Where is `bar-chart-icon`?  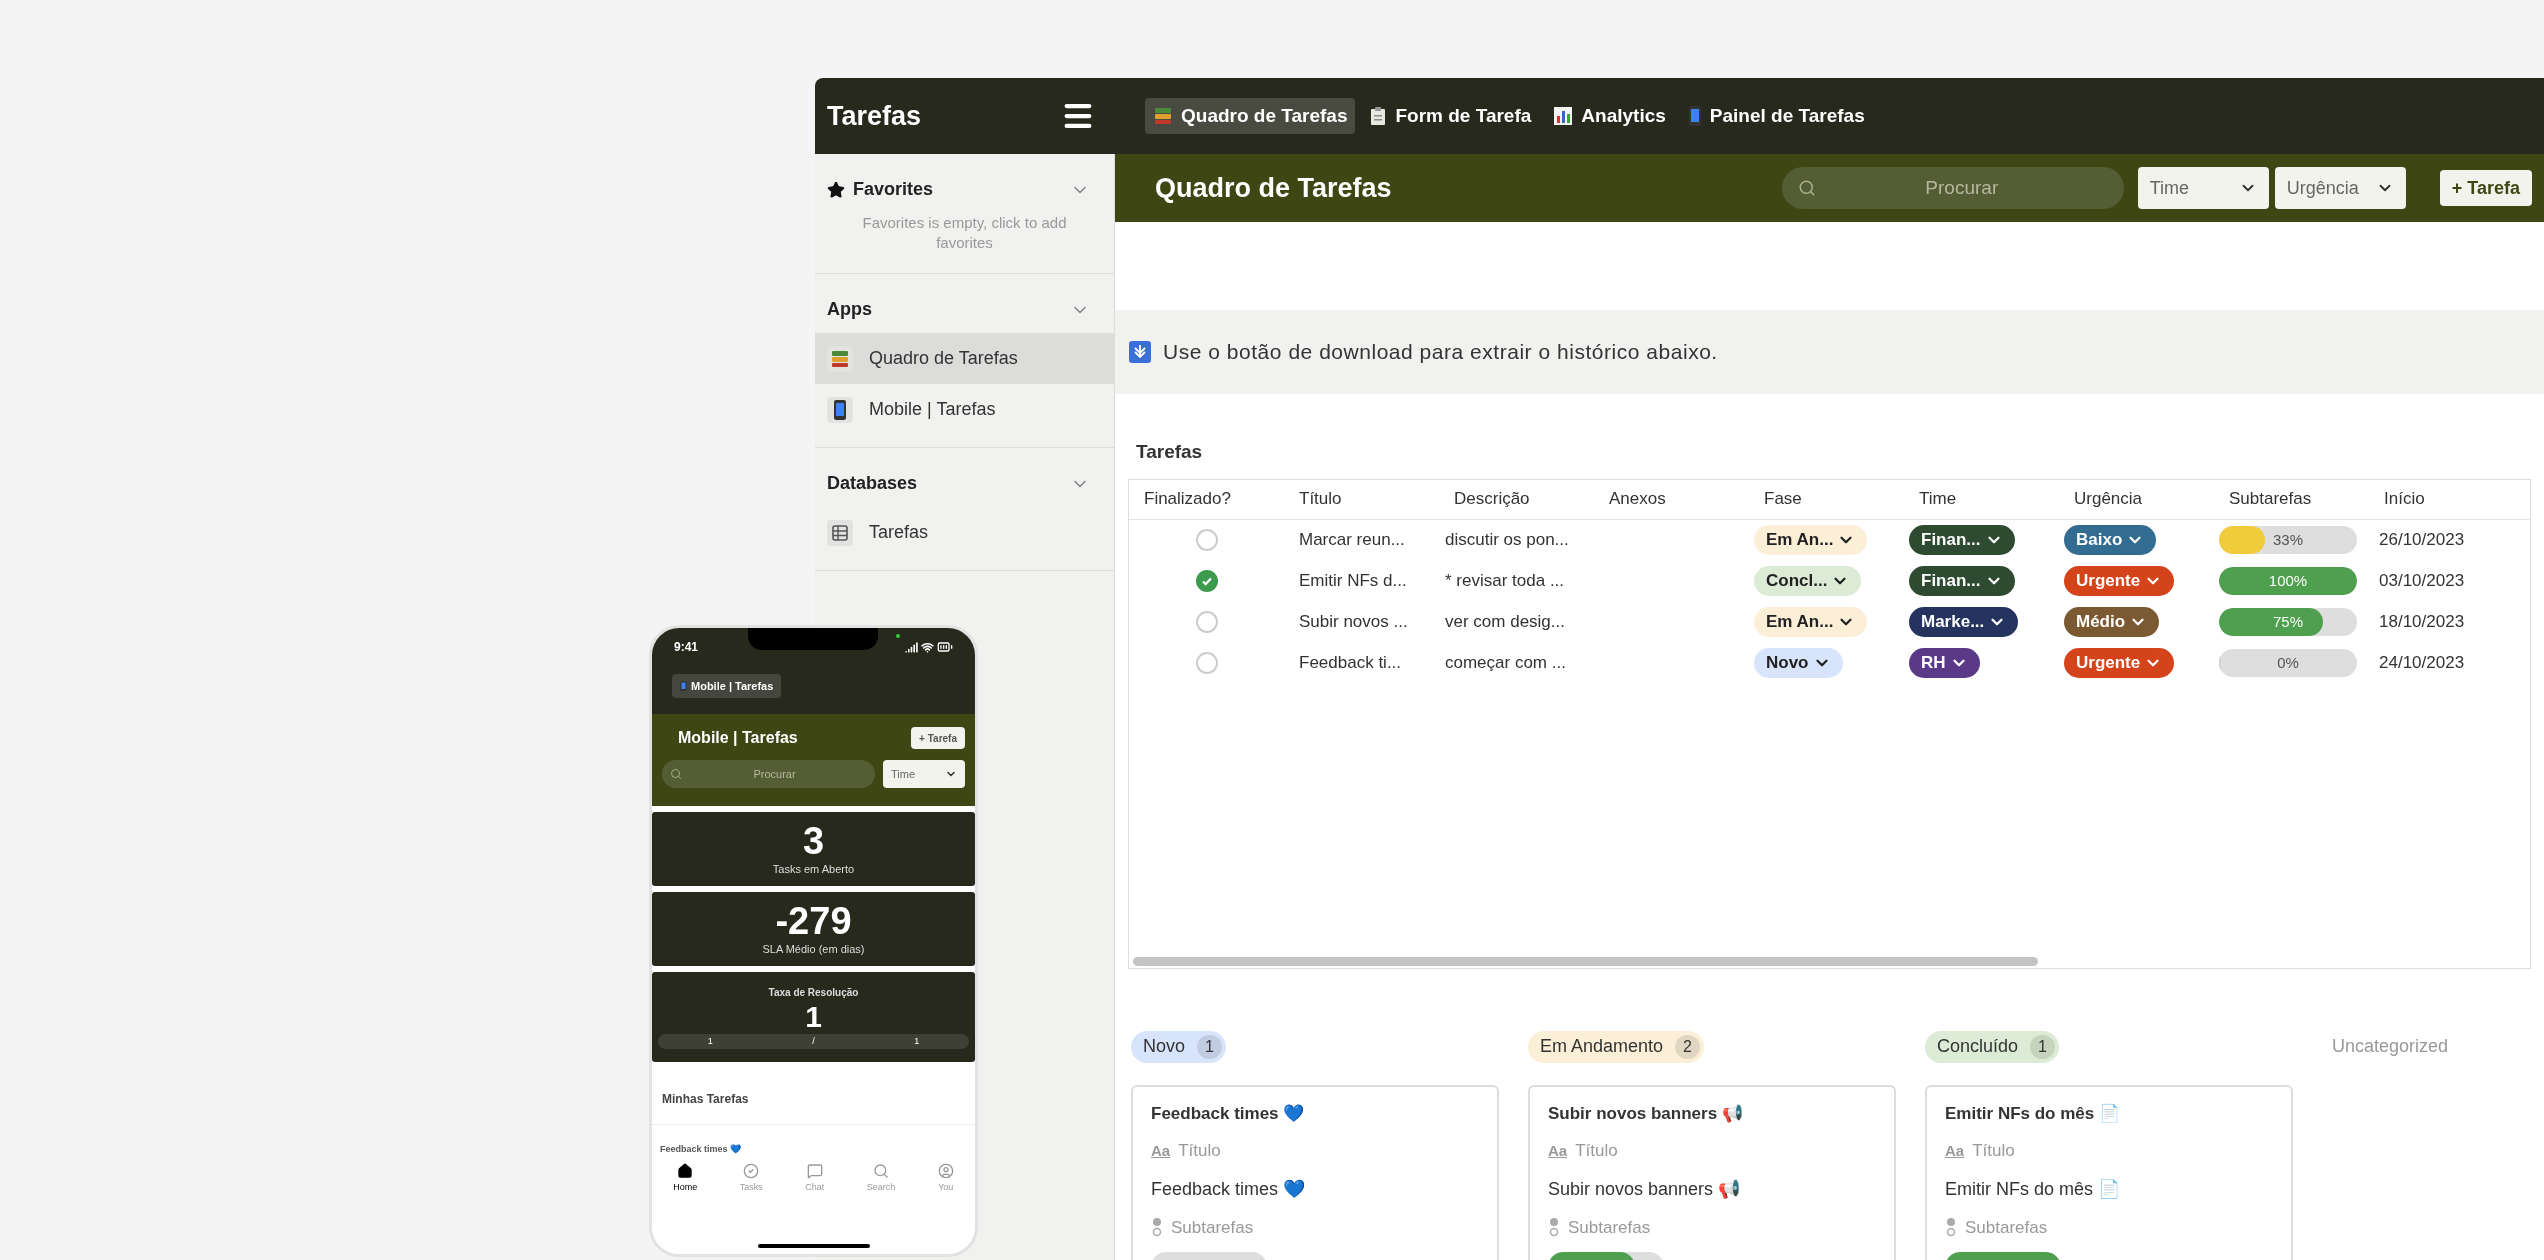 bar-chart-icon is located at coordinates (1563, 116).